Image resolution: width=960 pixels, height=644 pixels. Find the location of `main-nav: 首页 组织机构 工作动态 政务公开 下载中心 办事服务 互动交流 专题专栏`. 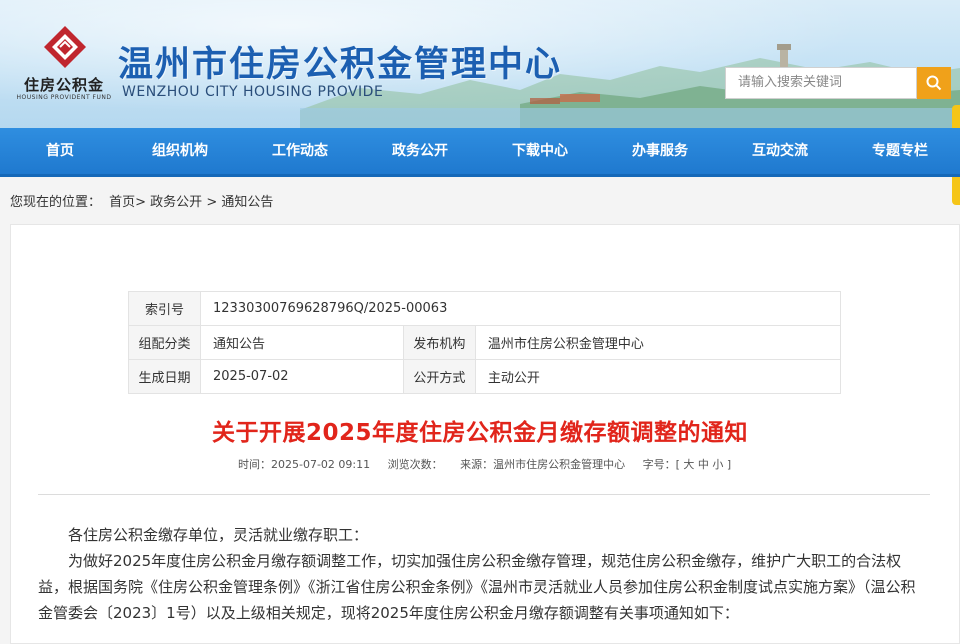

main-nav: 首页 组织机构 工作动态 政务公开 下载中心 办事服务 互动交流 专题专栏 is located at coordinates (480, 151).